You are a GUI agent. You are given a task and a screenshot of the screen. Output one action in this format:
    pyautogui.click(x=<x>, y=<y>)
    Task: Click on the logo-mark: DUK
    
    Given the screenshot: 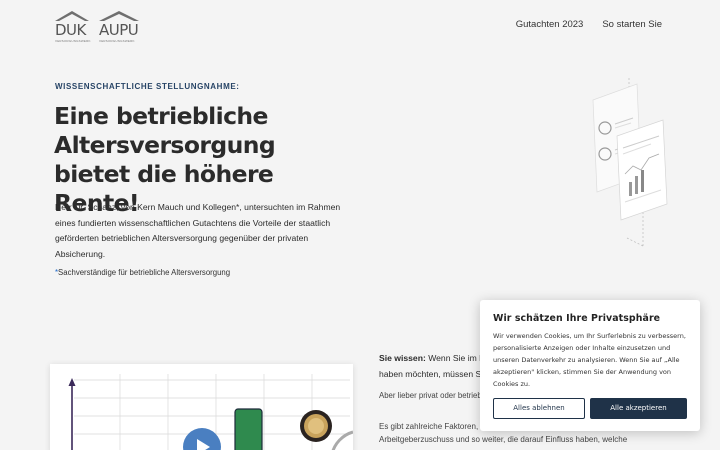 What is the action you would take?
    pyautogui.click(x=70, y=30)
    